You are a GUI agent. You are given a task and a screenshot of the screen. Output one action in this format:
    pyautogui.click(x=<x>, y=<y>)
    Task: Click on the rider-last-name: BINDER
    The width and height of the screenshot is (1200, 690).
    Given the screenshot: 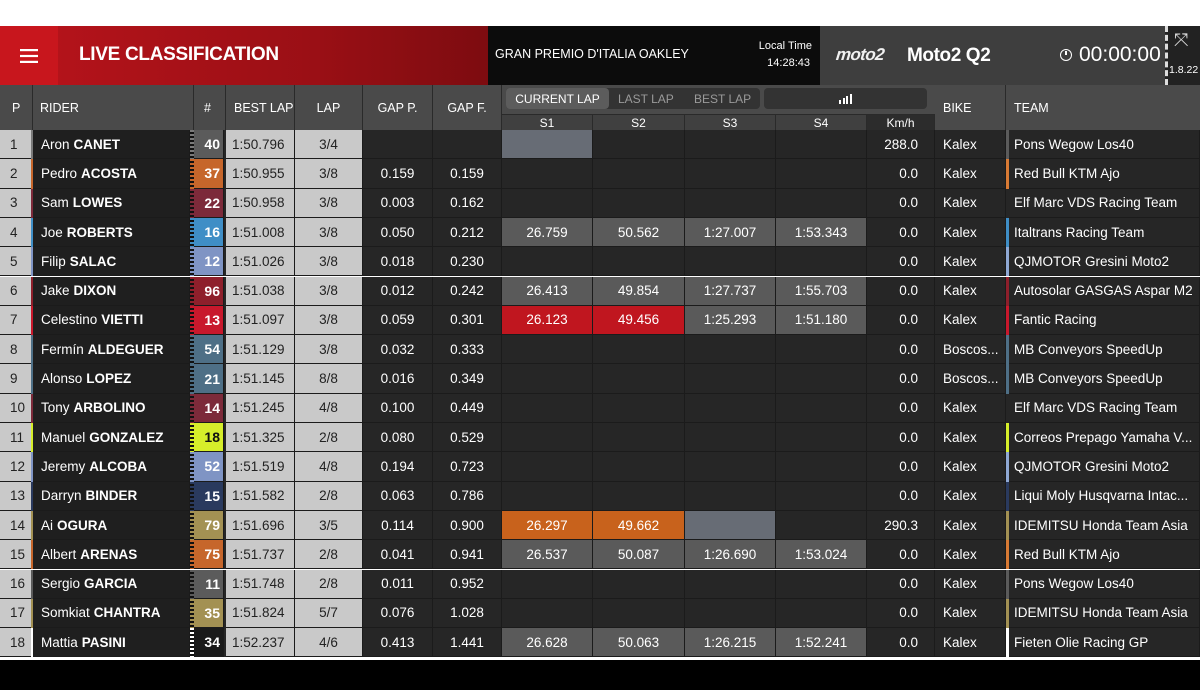 What is the action you would take?
    pyautogui.click(x=111, y=496)
    